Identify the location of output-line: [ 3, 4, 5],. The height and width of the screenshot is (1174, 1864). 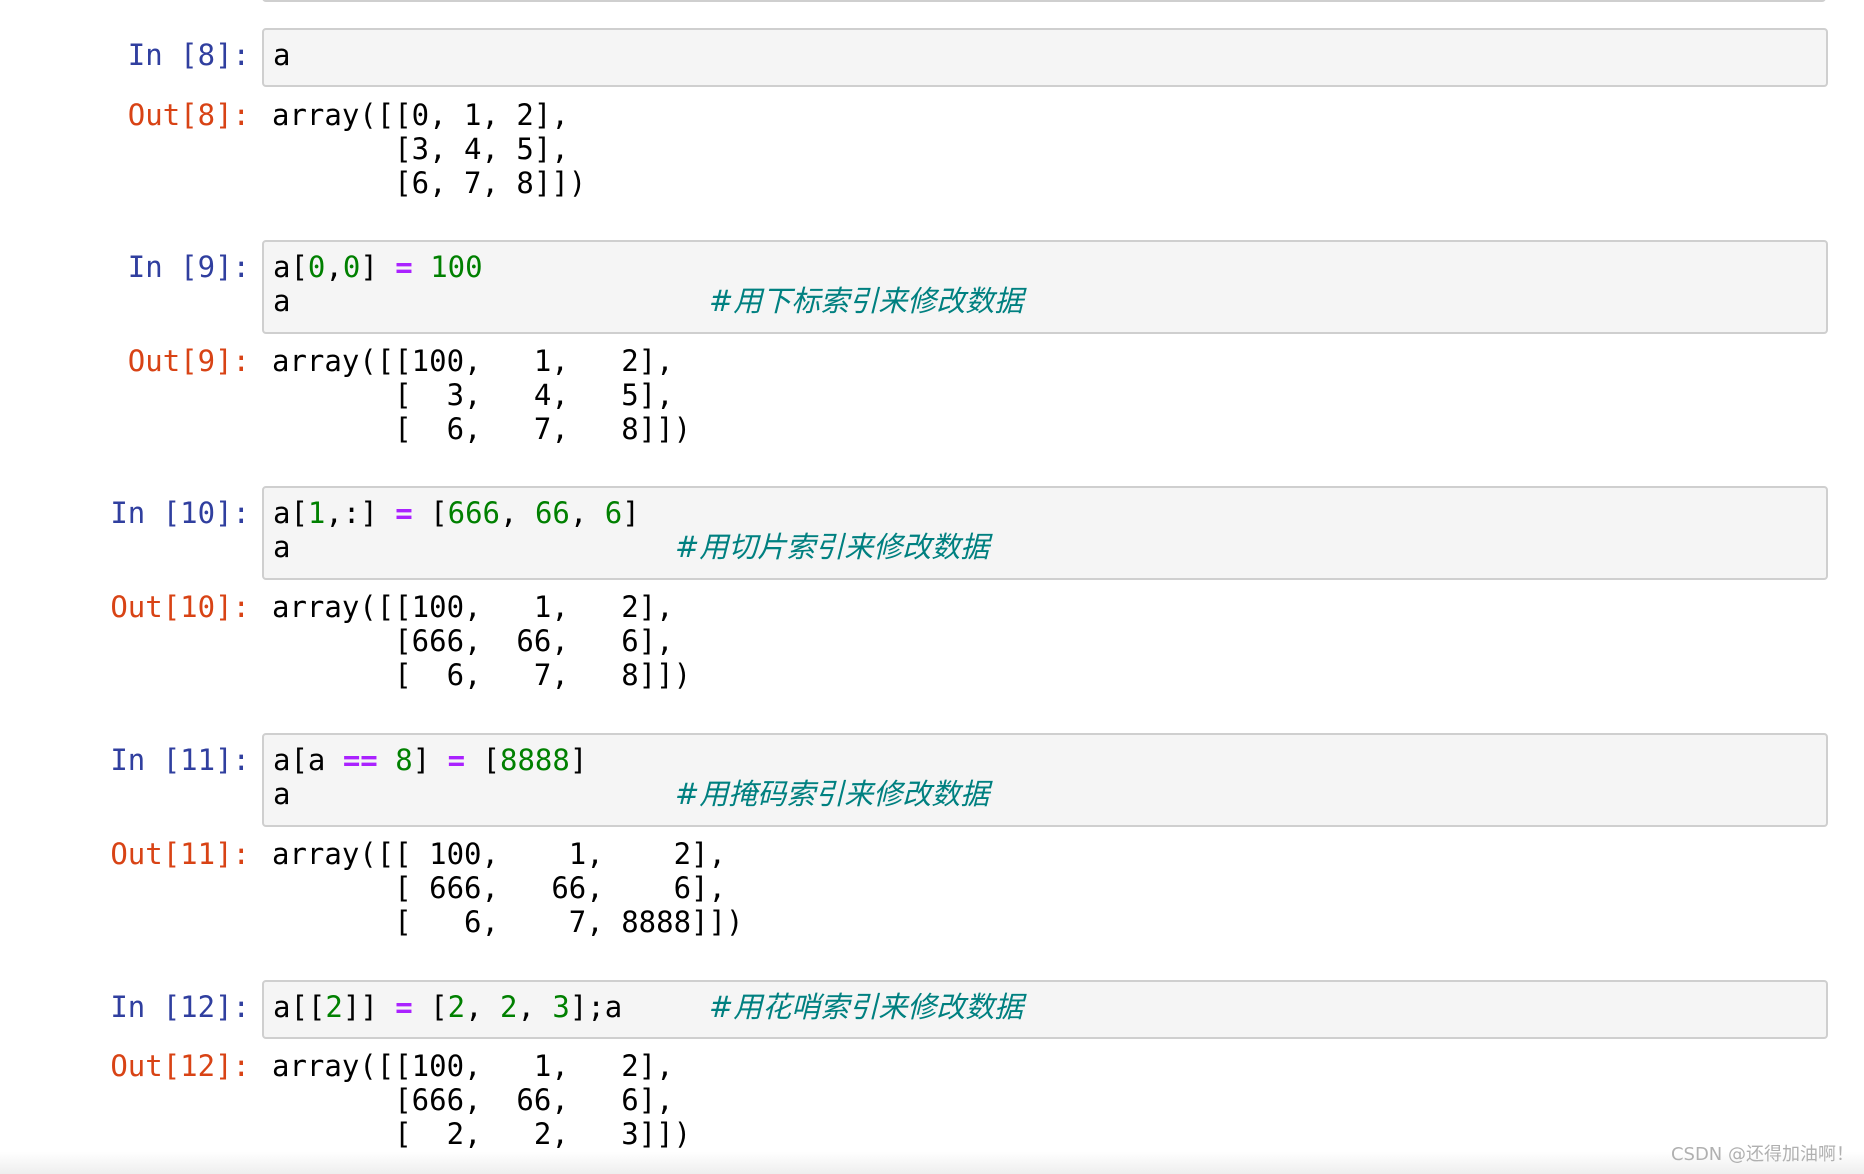
(473, 395).